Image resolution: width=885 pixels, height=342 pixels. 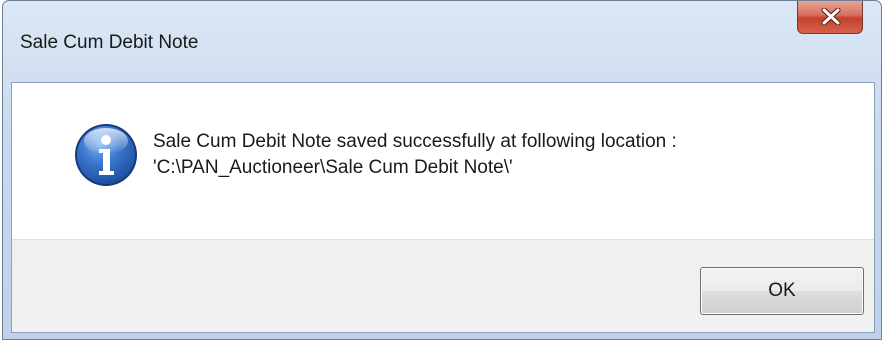 I want to click on window-title: Sale Cum Debit Note, so click(x=109, y=42).